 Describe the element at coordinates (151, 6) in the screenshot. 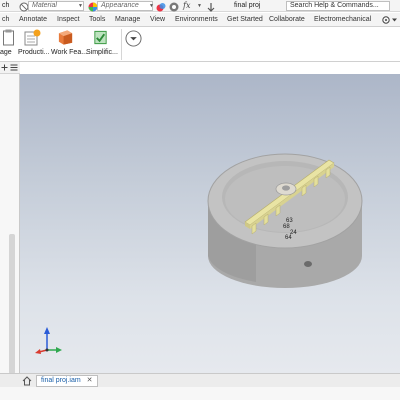

I see `appearance-caret-icon: ▼` at that location.